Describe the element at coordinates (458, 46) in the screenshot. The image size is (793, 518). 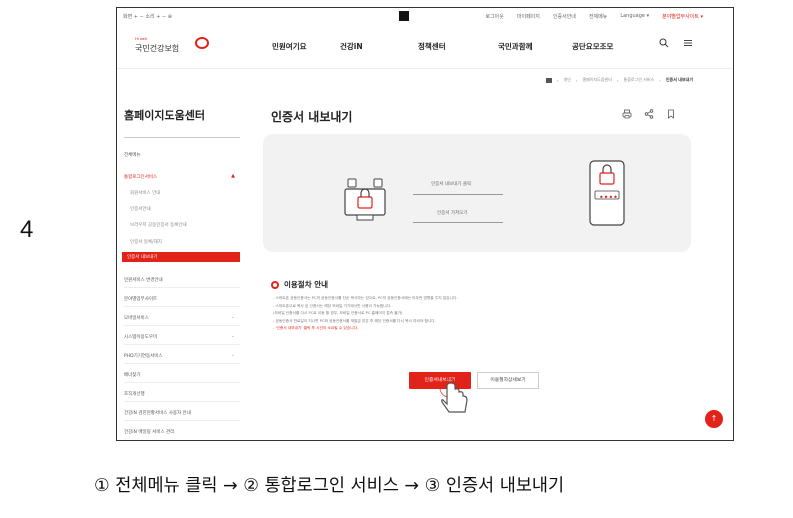
I see `gnb-item-policy: 정책센터` at that location.